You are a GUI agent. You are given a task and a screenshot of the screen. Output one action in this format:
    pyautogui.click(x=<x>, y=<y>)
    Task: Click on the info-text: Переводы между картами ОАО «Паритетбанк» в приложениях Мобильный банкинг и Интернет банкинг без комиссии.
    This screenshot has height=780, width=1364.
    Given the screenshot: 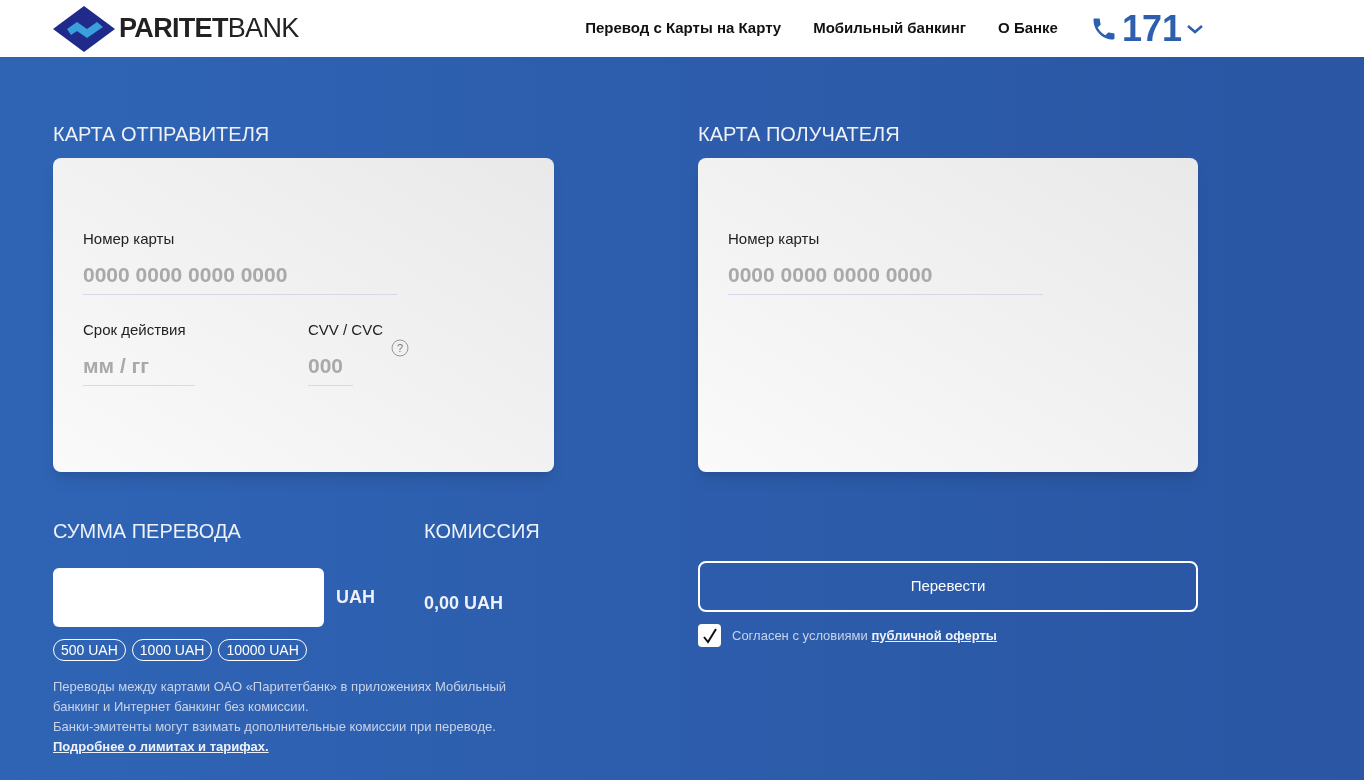 What is the action you would take?
    pyautogui.click(x=280, y=697)
    